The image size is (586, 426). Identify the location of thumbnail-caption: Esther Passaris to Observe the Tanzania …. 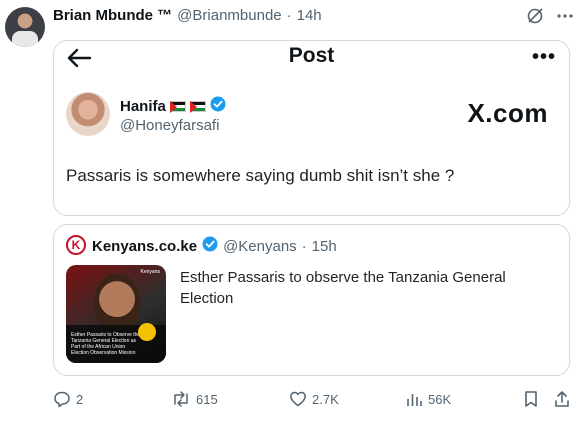
(106, 344).